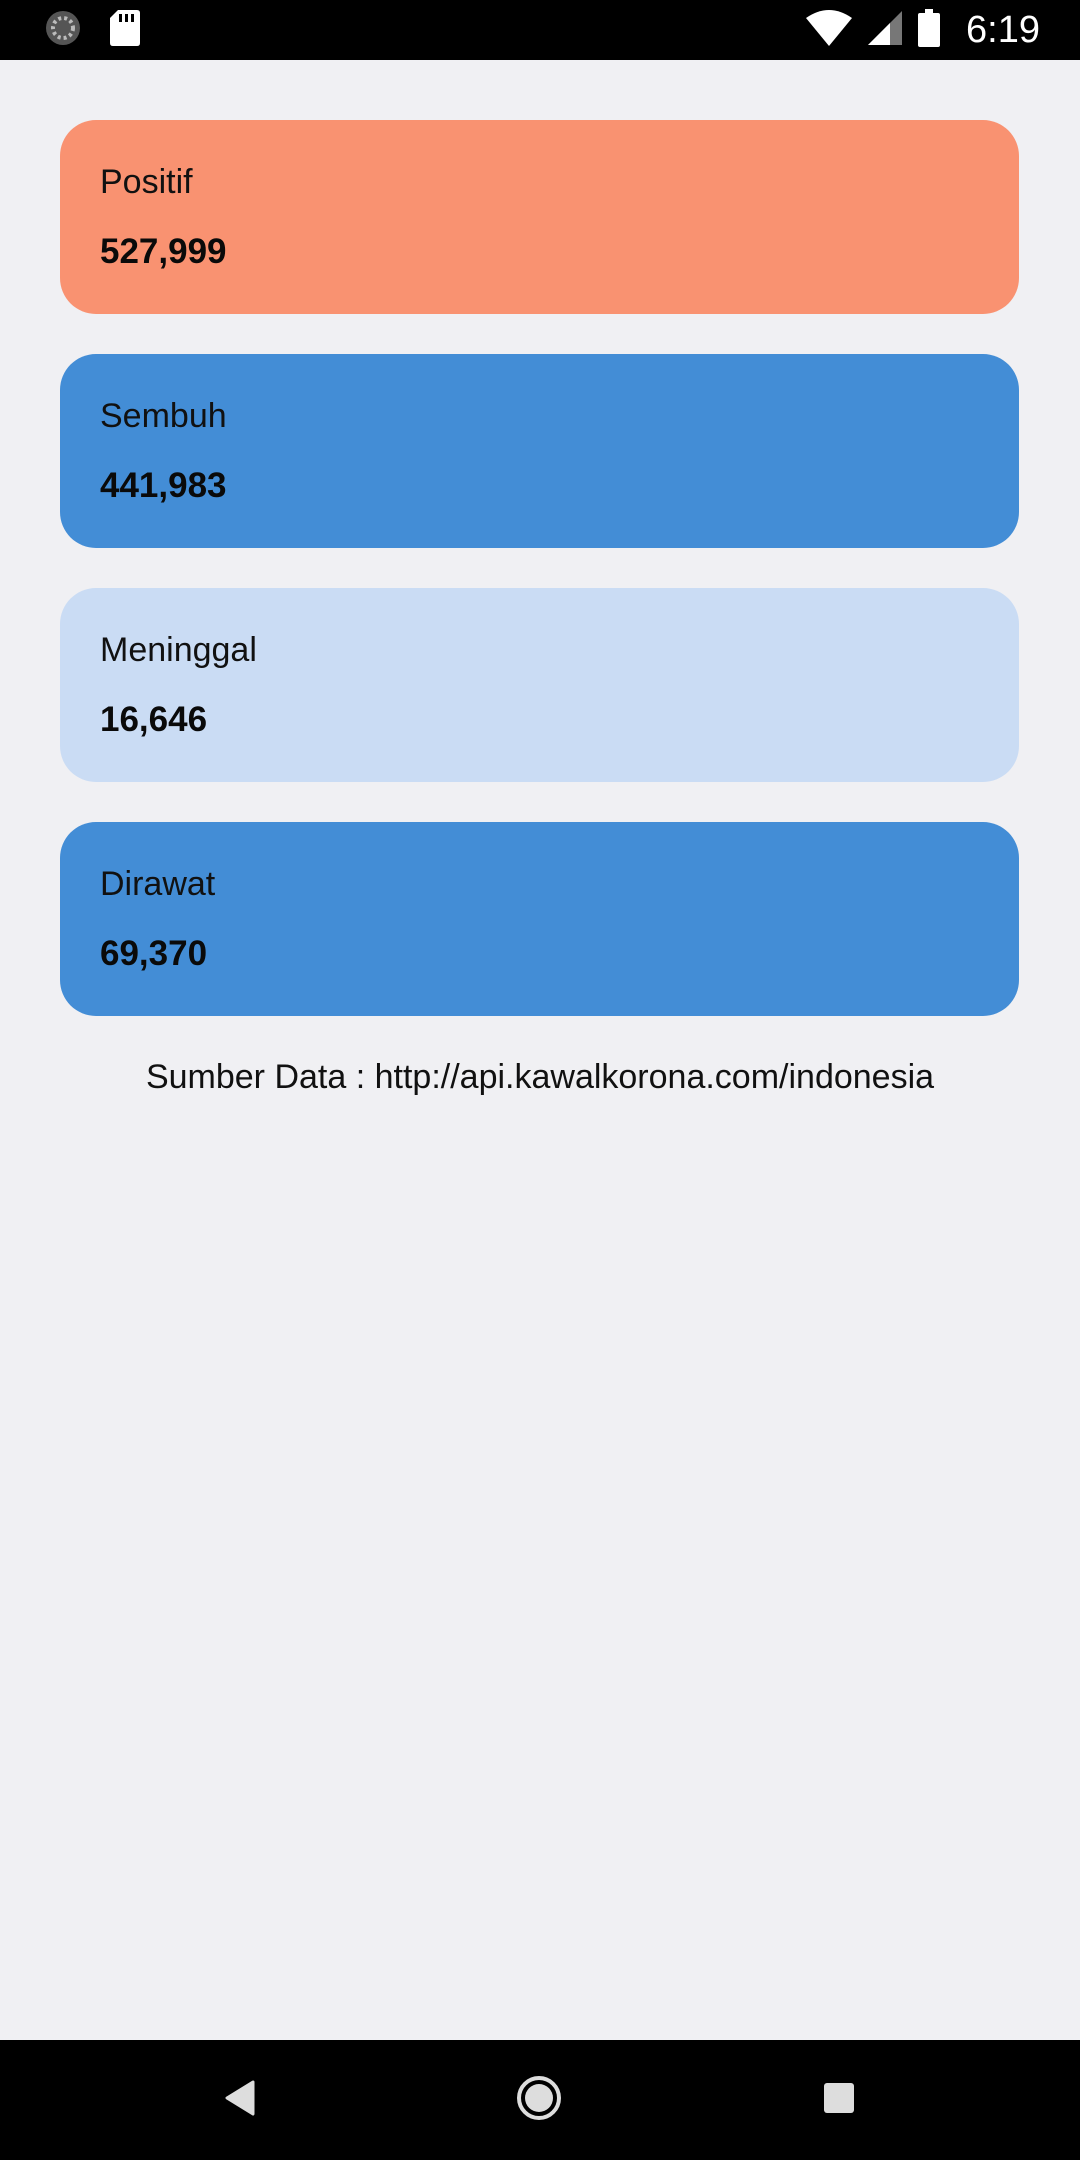  I want to click on card-value: 441,983, so click(163, 485).